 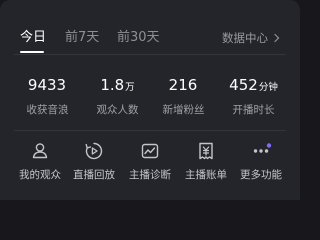 I want to click on stats-divider, so click(x=150, y=130).